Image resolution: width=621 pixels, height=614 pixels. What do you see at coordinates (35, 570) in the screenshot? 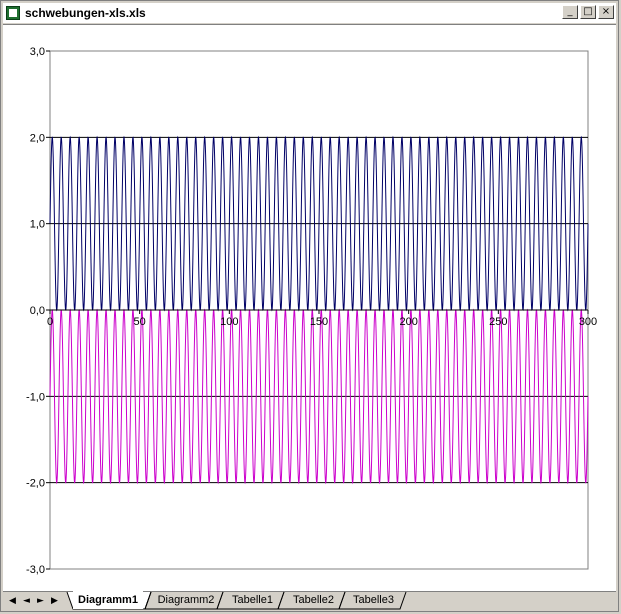
I see `y-tick-label: -3,0` at bounding box center [35, 570].